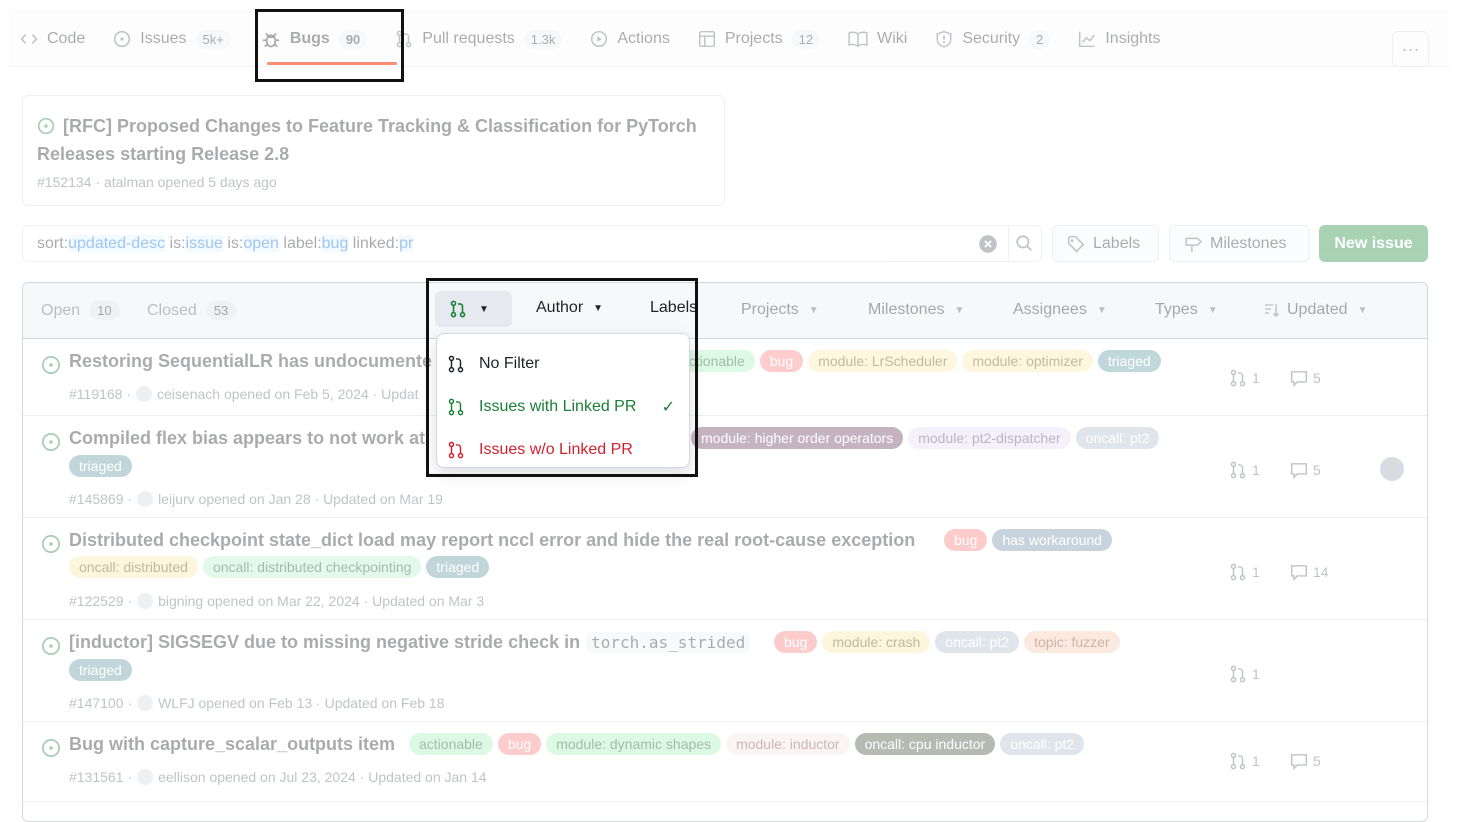 This screenshot has width=1460, height=822. Describe the element at coordinates (759, 39) in the screenshot. I see `tab-projects: Projects 12` at that location.